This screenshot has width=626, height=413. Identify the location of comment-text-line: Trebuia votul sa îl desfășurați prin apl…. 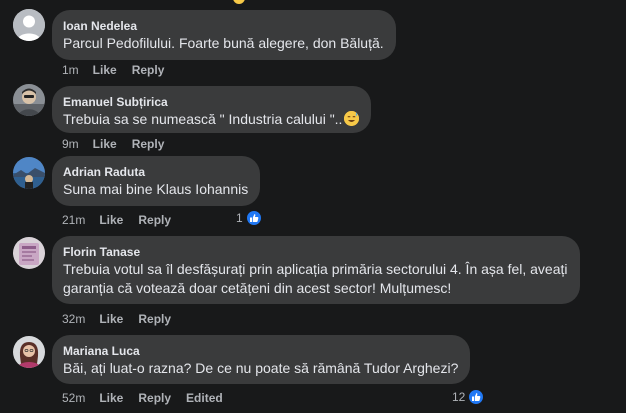
(315, 269).